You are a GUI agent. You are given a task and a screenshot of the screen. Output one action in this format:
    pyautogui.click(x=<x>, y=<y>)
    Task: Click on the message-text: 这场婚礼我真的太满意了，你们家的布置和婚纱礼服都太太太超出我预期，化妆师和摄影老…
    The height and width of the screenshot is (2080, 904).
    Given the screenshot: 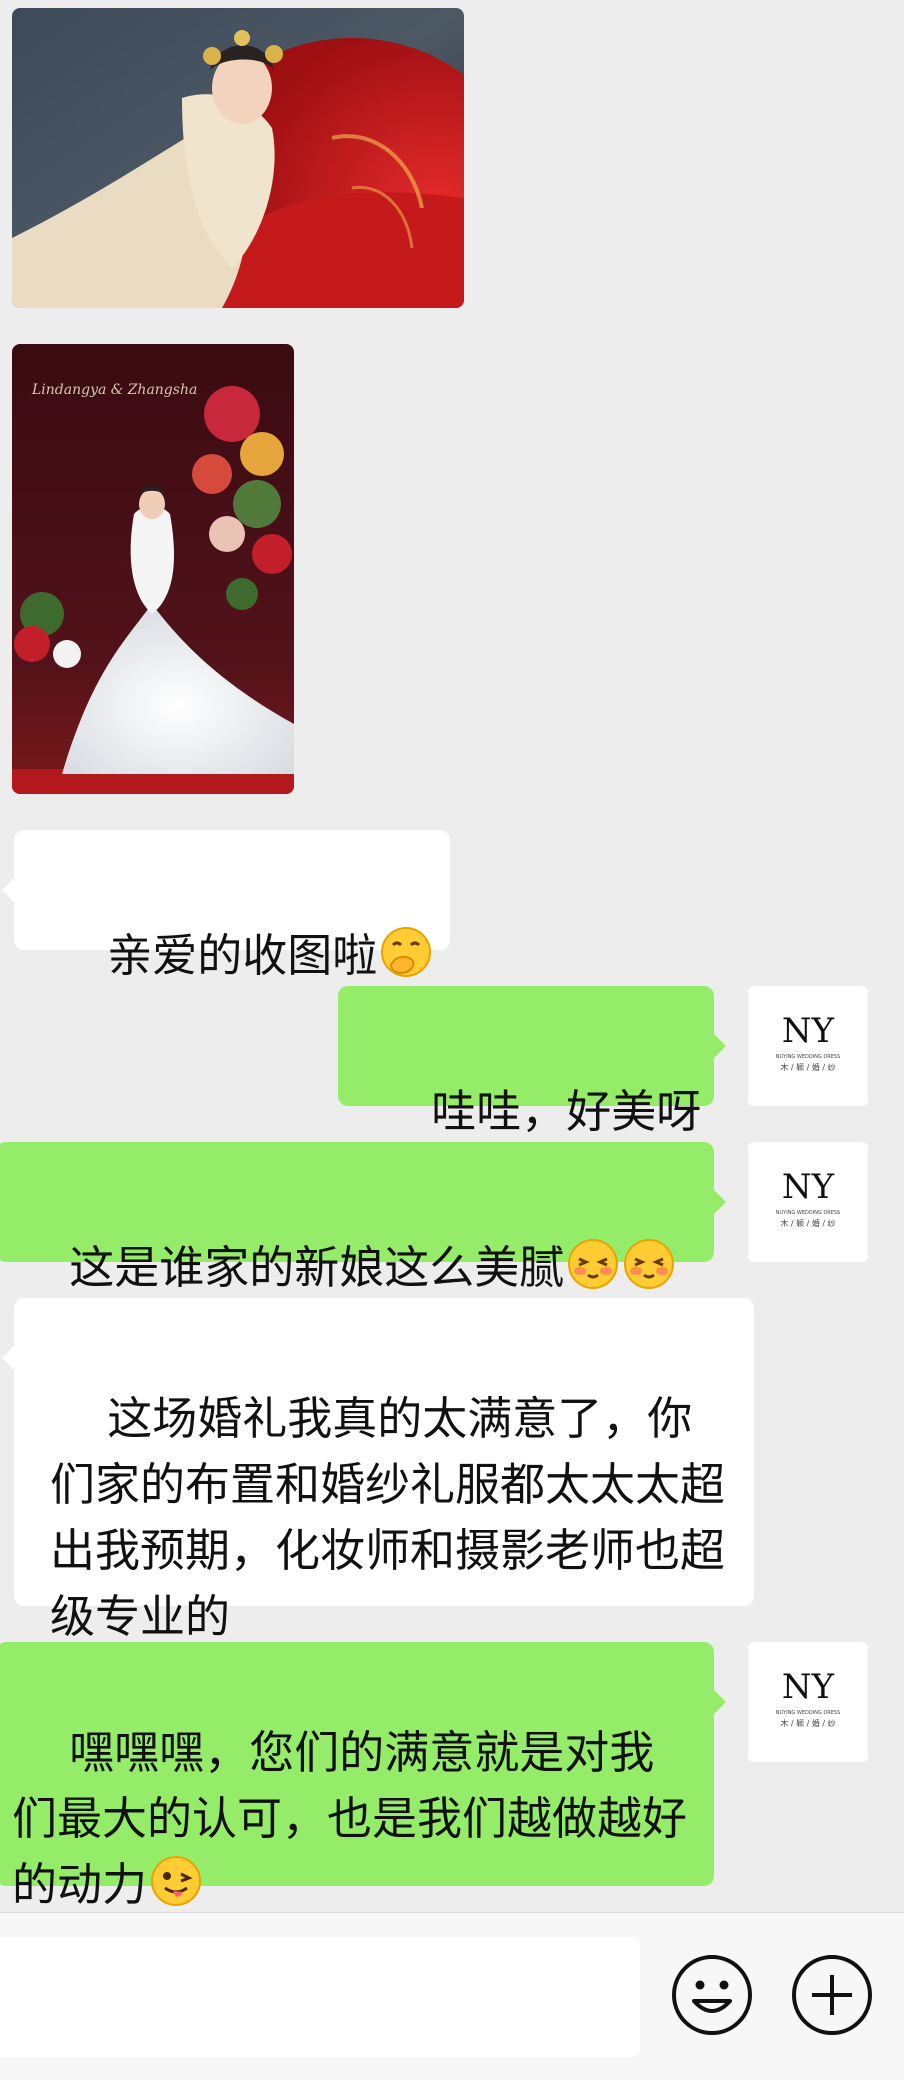 What is the action you would take?
    pyautogui.click(x=388, y=1517)
    